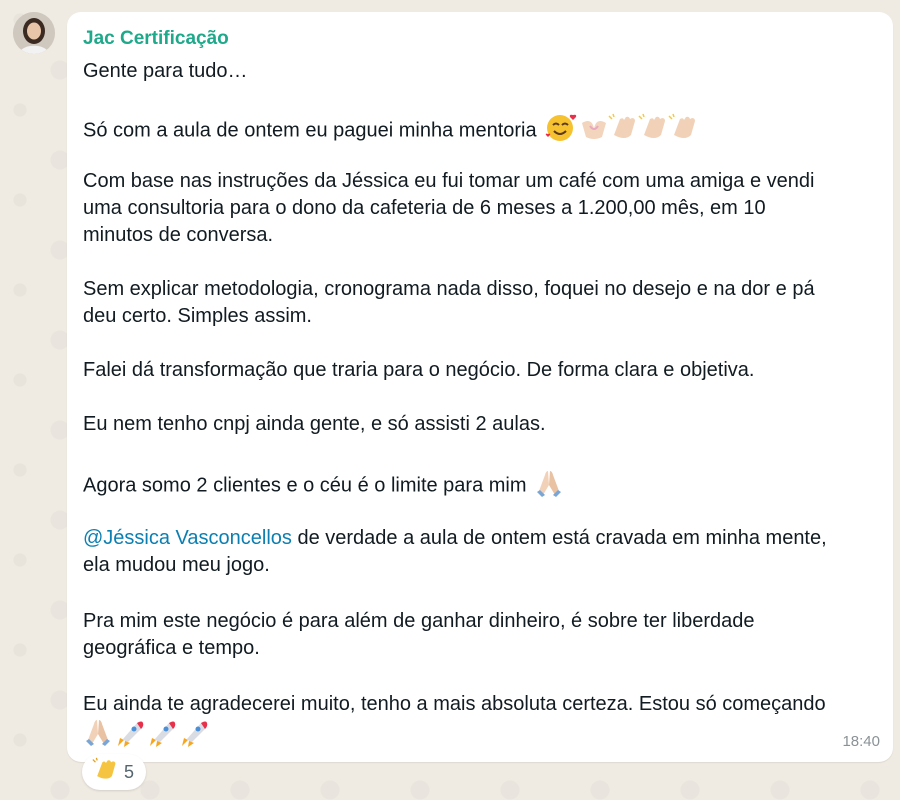  I want to click on sender-name: Jac Certificação, so click(156, 39).